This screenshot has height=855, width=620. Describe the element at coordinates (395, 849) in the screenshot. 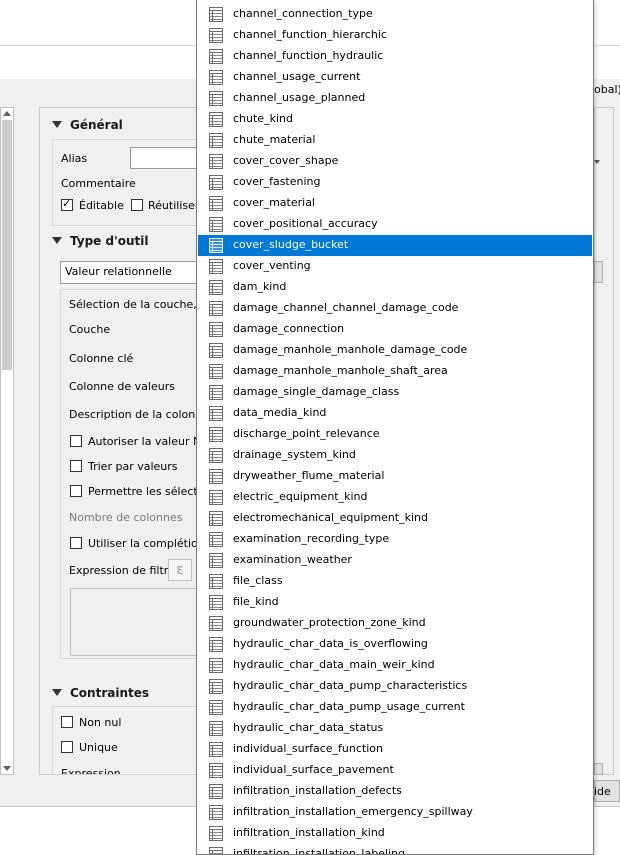

I see `dropdown-item: infiltration_installation_labeling` at that location.